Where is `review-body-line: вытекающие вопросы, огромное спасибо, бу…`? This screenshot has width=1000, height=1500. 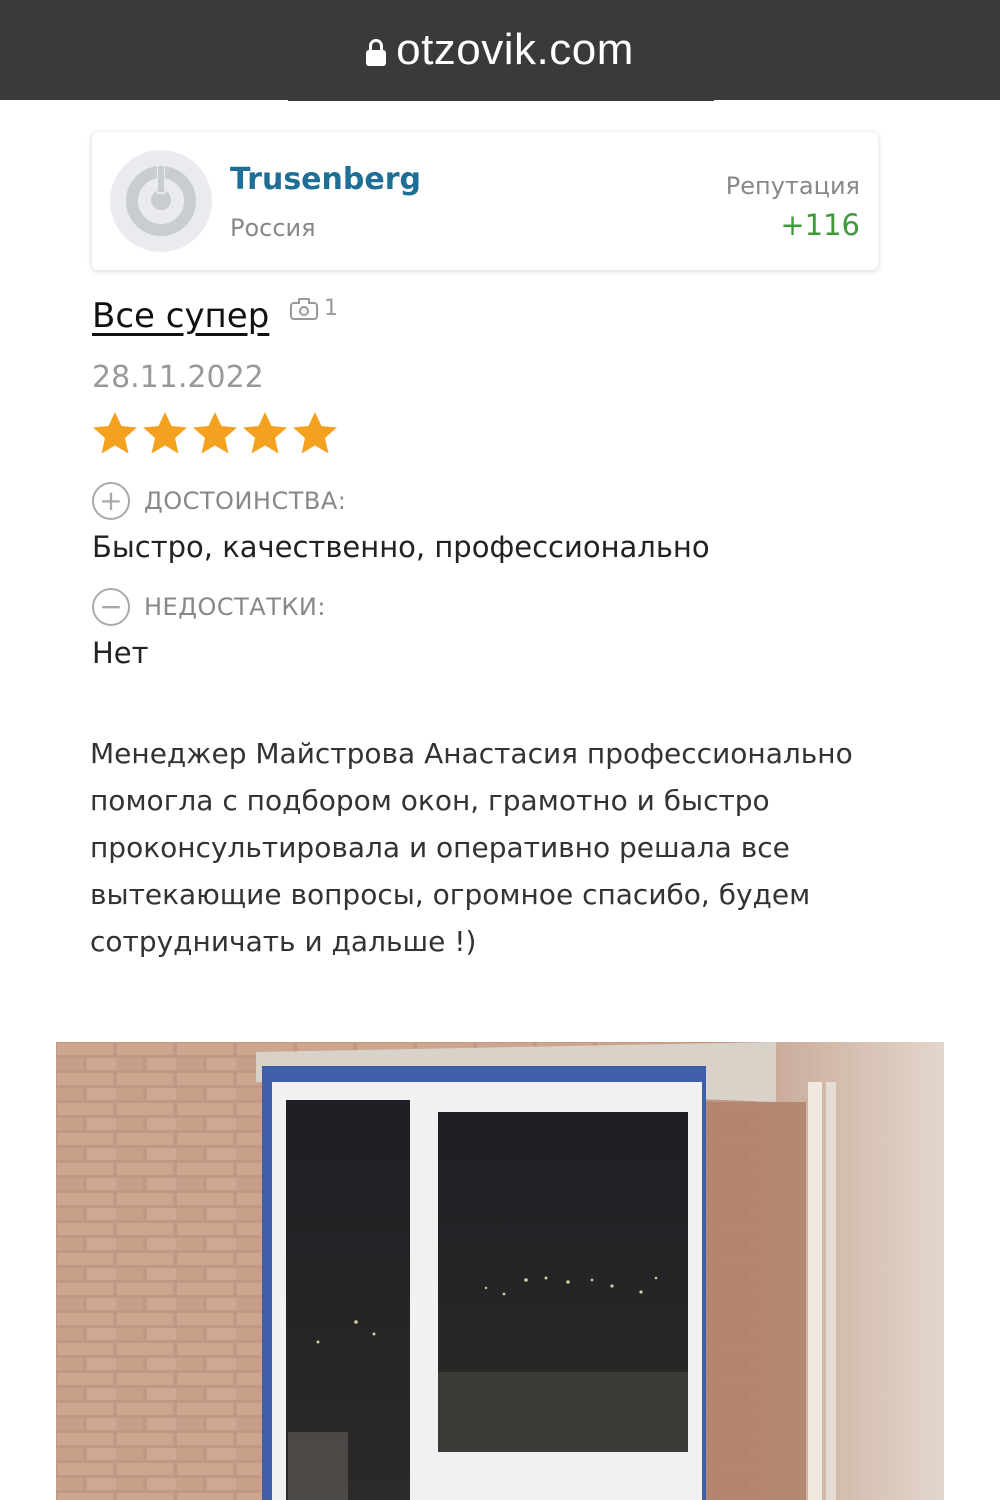 review-body-line: вытекающие вопросы, огромное спасибо, бу… is located at coordinates (450, 894).